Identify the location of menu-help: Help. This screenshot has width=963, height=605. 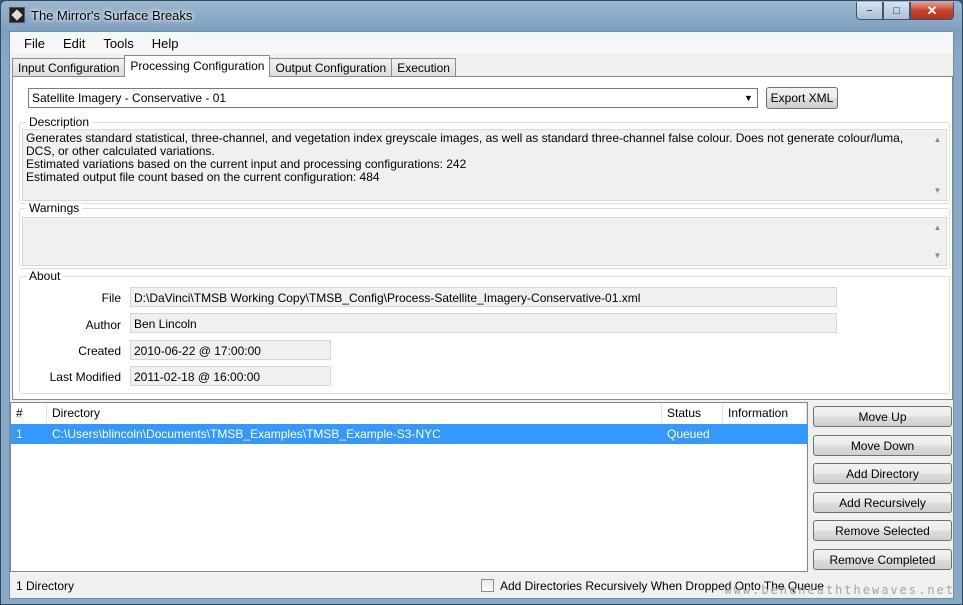
(165, 43).